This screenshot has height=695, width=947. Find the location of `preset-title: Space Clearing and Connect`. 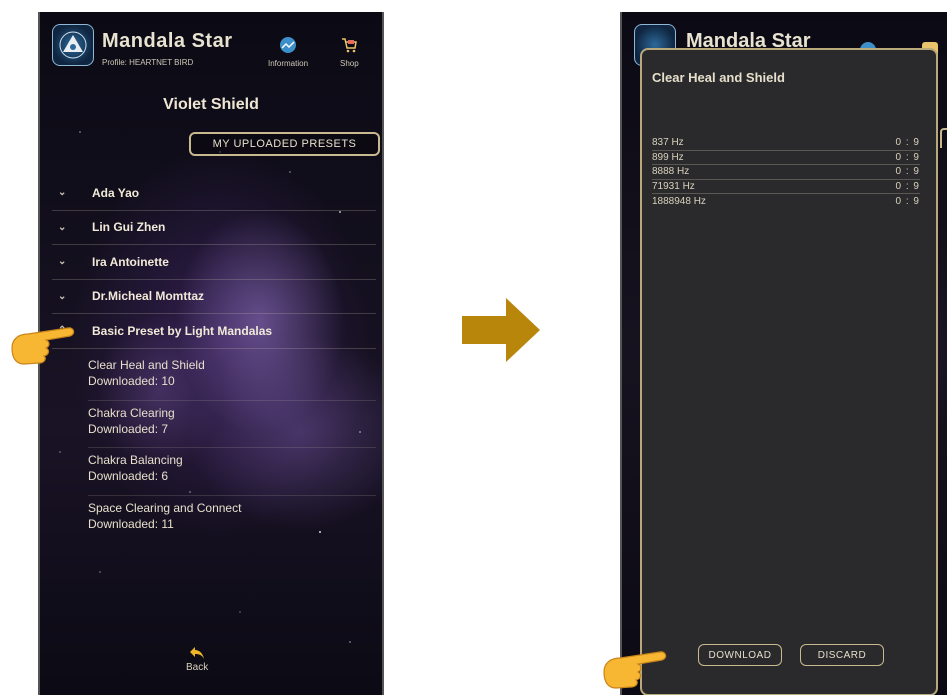

preset-title: Space Clearing and Connect is located at coordinates (165, 507).